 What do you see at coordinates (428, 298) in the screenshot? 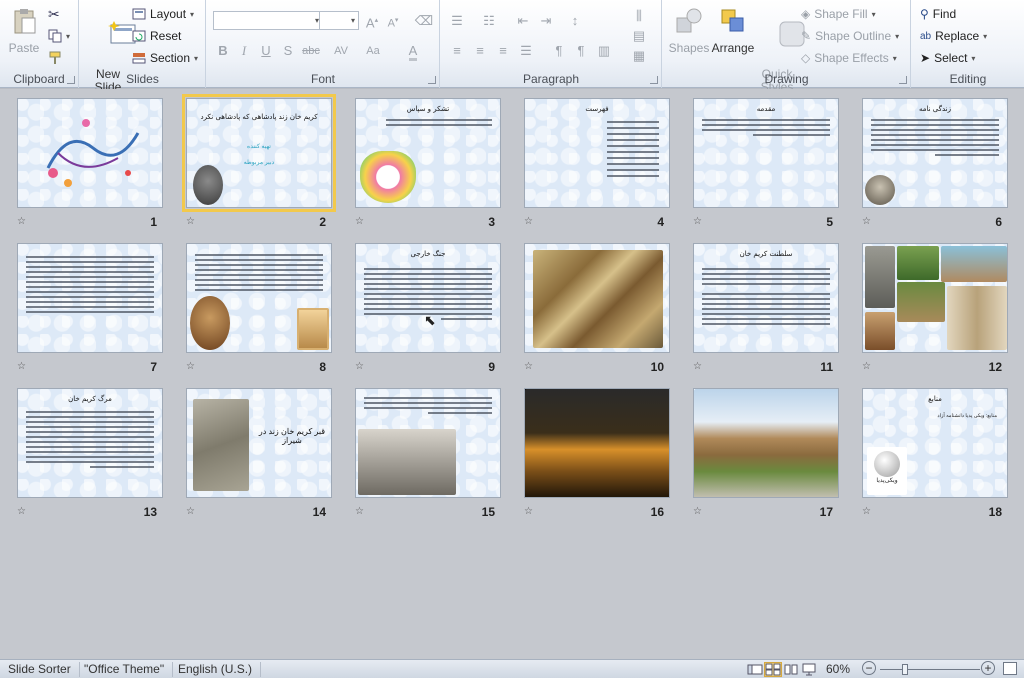
I see `slide-thumbnail-9: جنگ خارجی ⬉` at bounding box center [428, 298].